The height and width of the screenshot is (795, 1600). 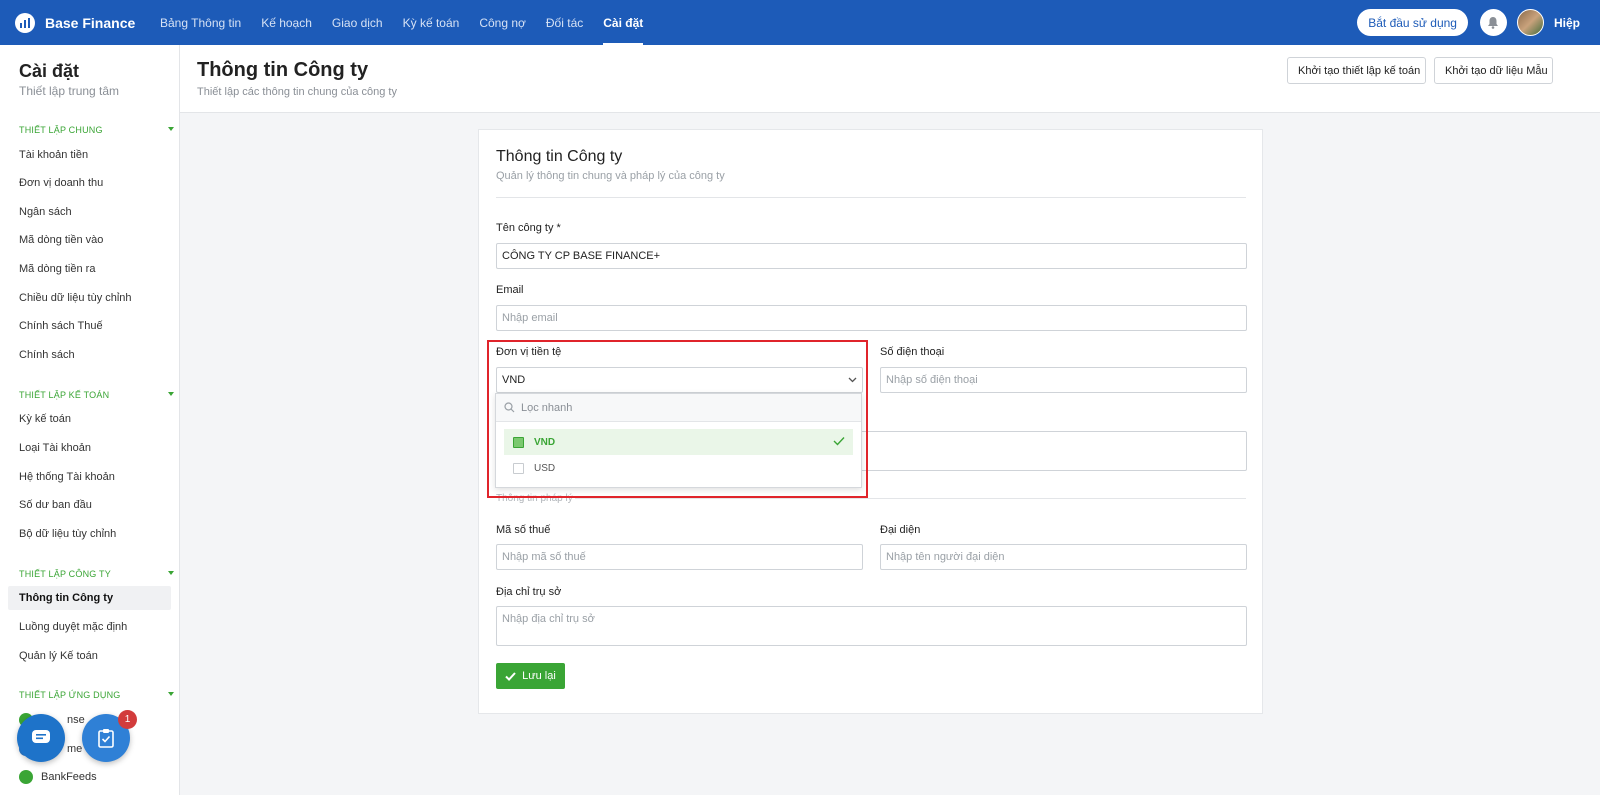 What do you see at coordinates (510, 290) in the screenshot?
I see `email-label: Email` at bounding box center [510, 290].